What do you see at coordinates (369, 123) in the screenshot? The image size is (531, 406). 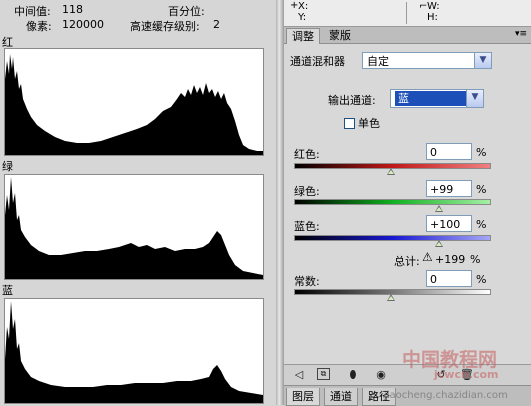 I see `monochrome-label: 单色` at bounding box center [369, 123].